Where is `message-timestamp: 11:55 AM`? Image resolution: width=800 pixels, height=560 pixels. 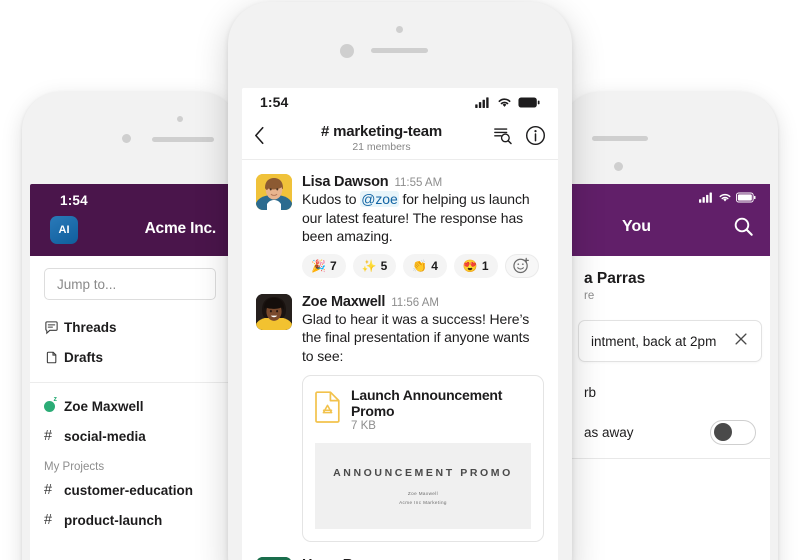 message-timestamp: 11:55 AM is located at coordinates (418, 183).